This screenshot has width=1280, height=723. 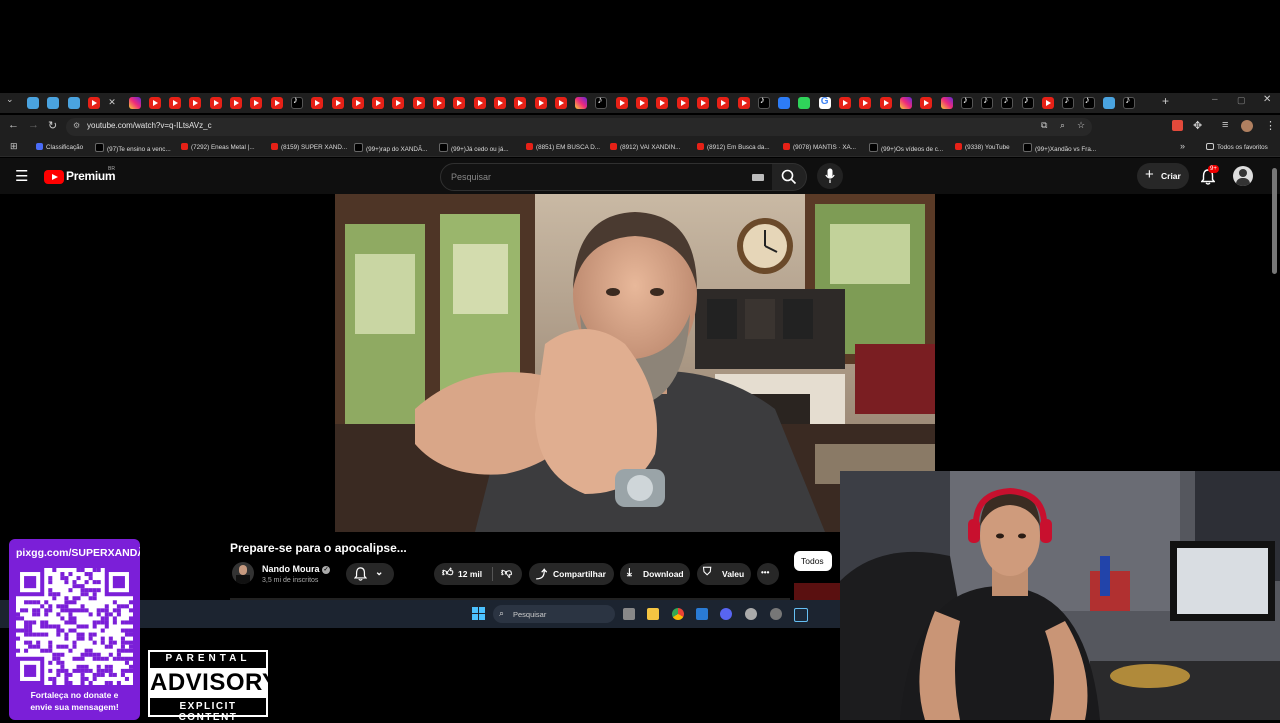 I want to click on profile-avatar, so click(x=1247, y=126).